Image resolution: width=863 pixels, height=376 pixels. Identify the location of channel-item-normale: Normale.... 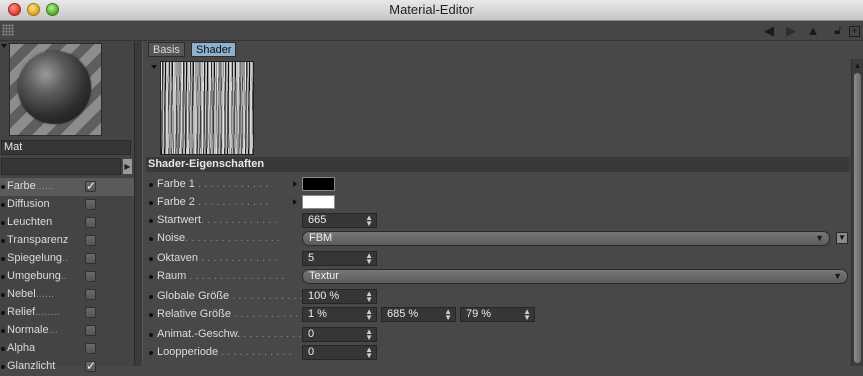
(67, 331).